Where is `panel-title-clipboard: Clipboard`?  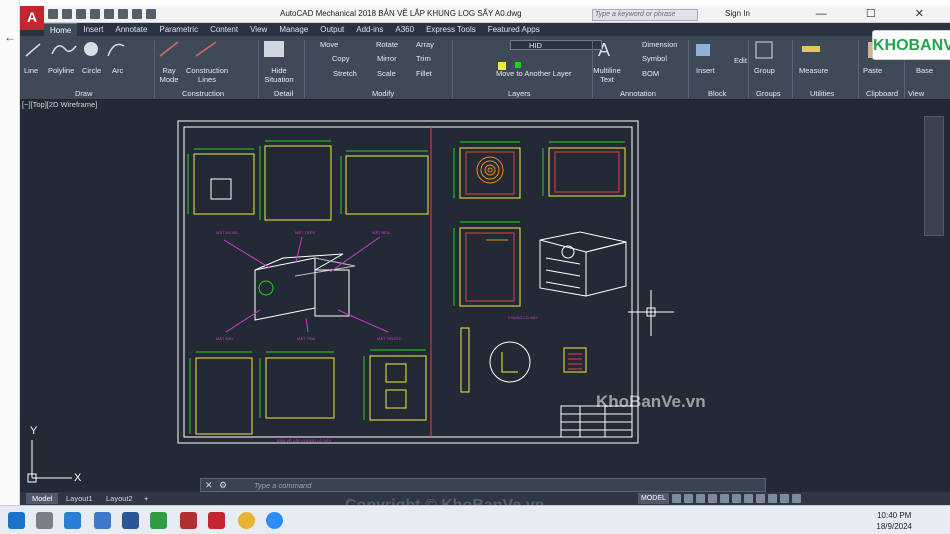 panel-title-clipboard: Clipboard is located at coordinates (882, 93).